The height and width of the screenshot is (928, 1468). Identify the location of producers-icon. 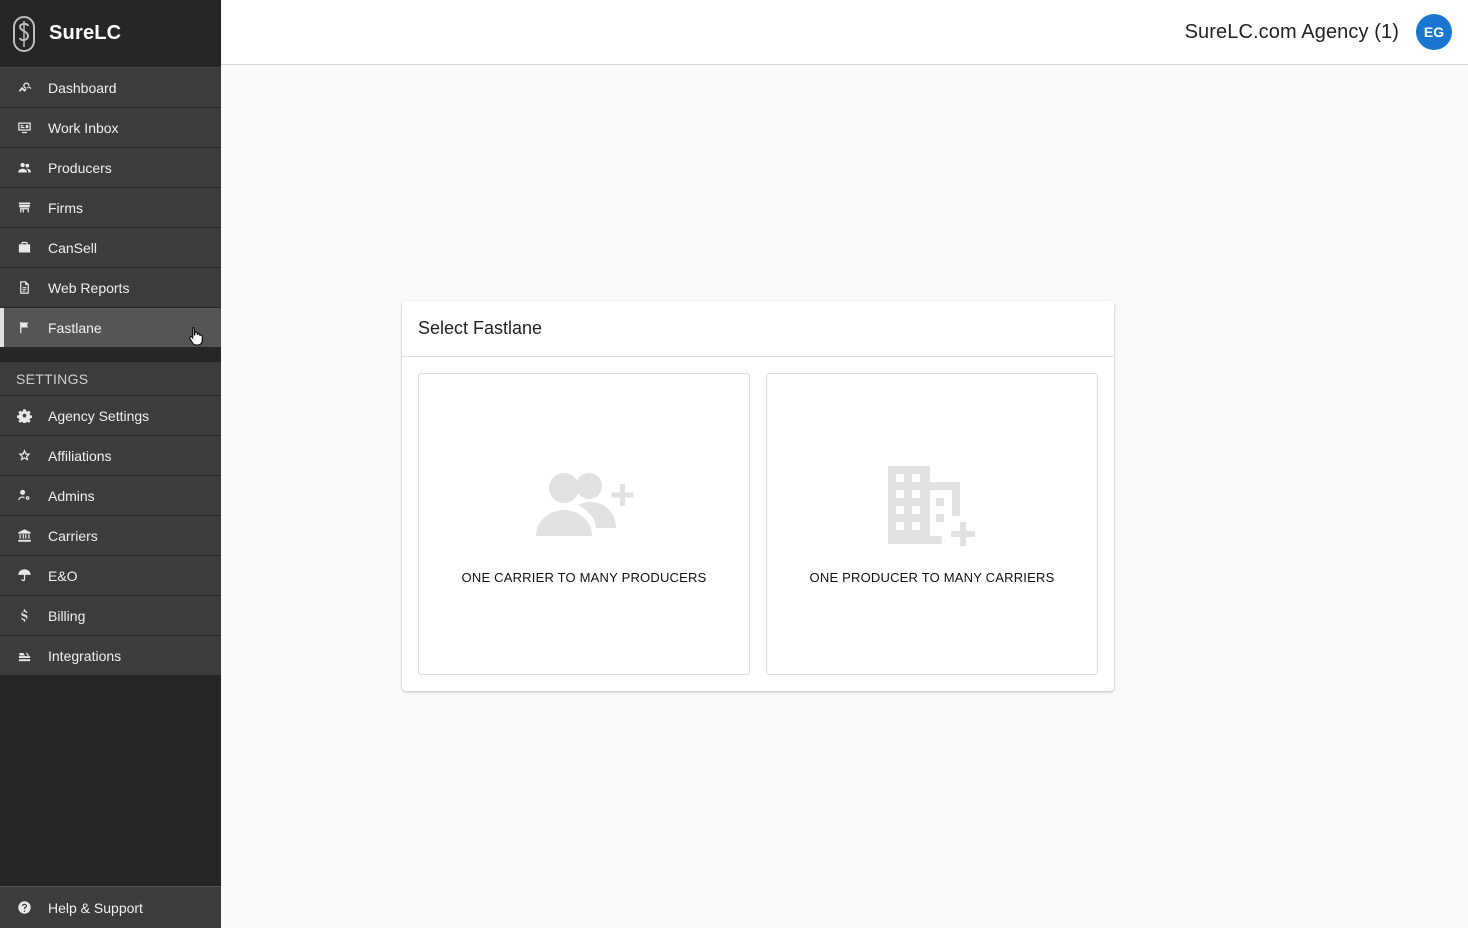
(24, 168).